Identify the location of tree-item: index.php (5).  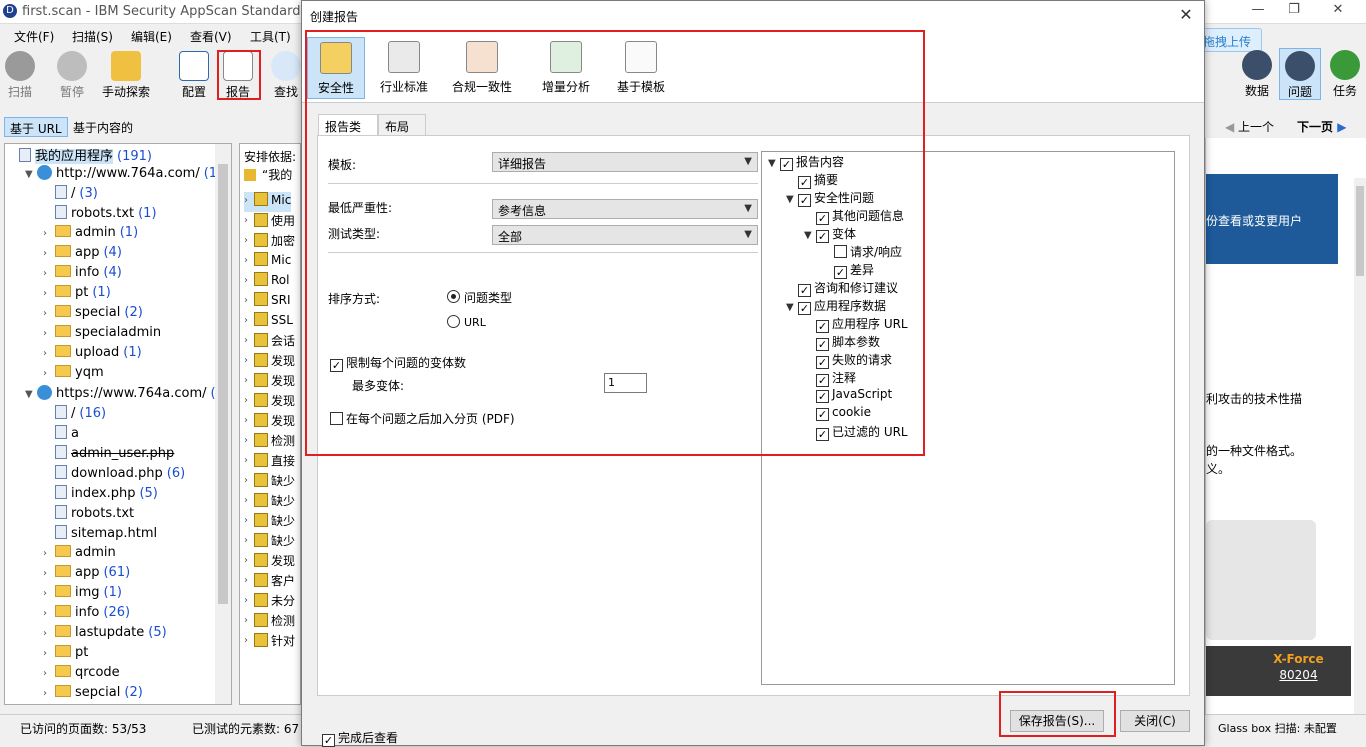
(100, 495).